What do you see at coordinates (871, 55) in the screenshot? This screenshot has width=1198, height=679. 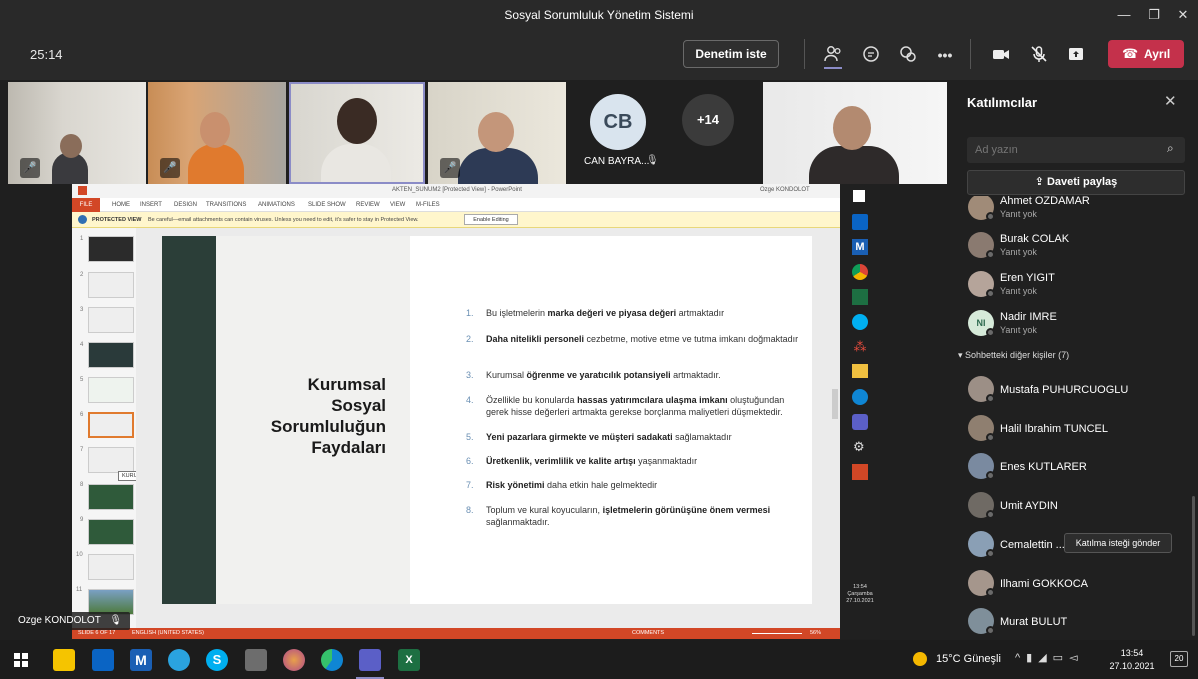 I see `chat-icon` at bounding box center [871, 55].